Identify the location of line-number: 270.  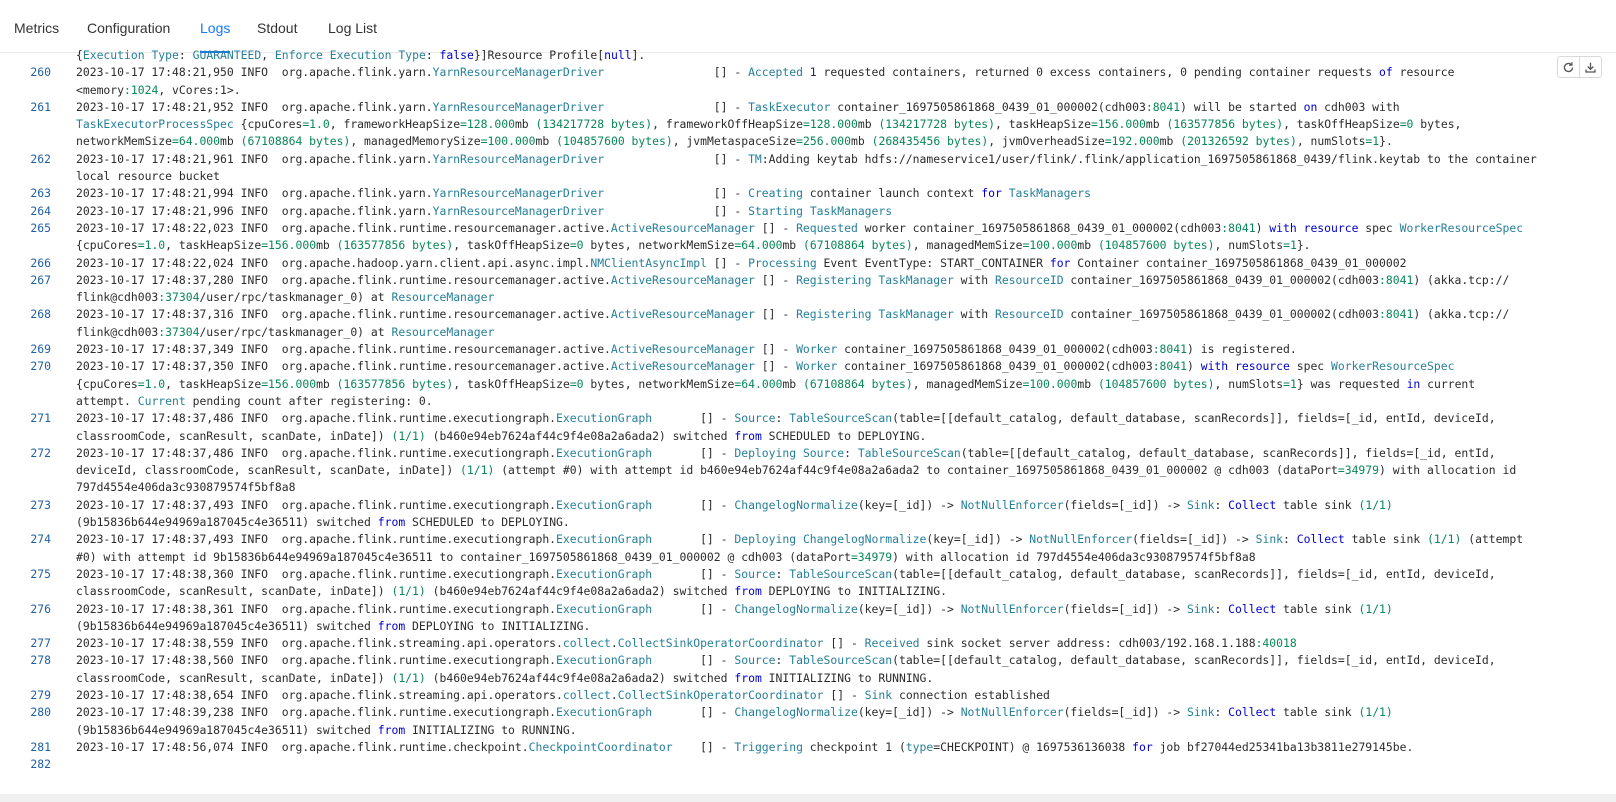
(40, 366).